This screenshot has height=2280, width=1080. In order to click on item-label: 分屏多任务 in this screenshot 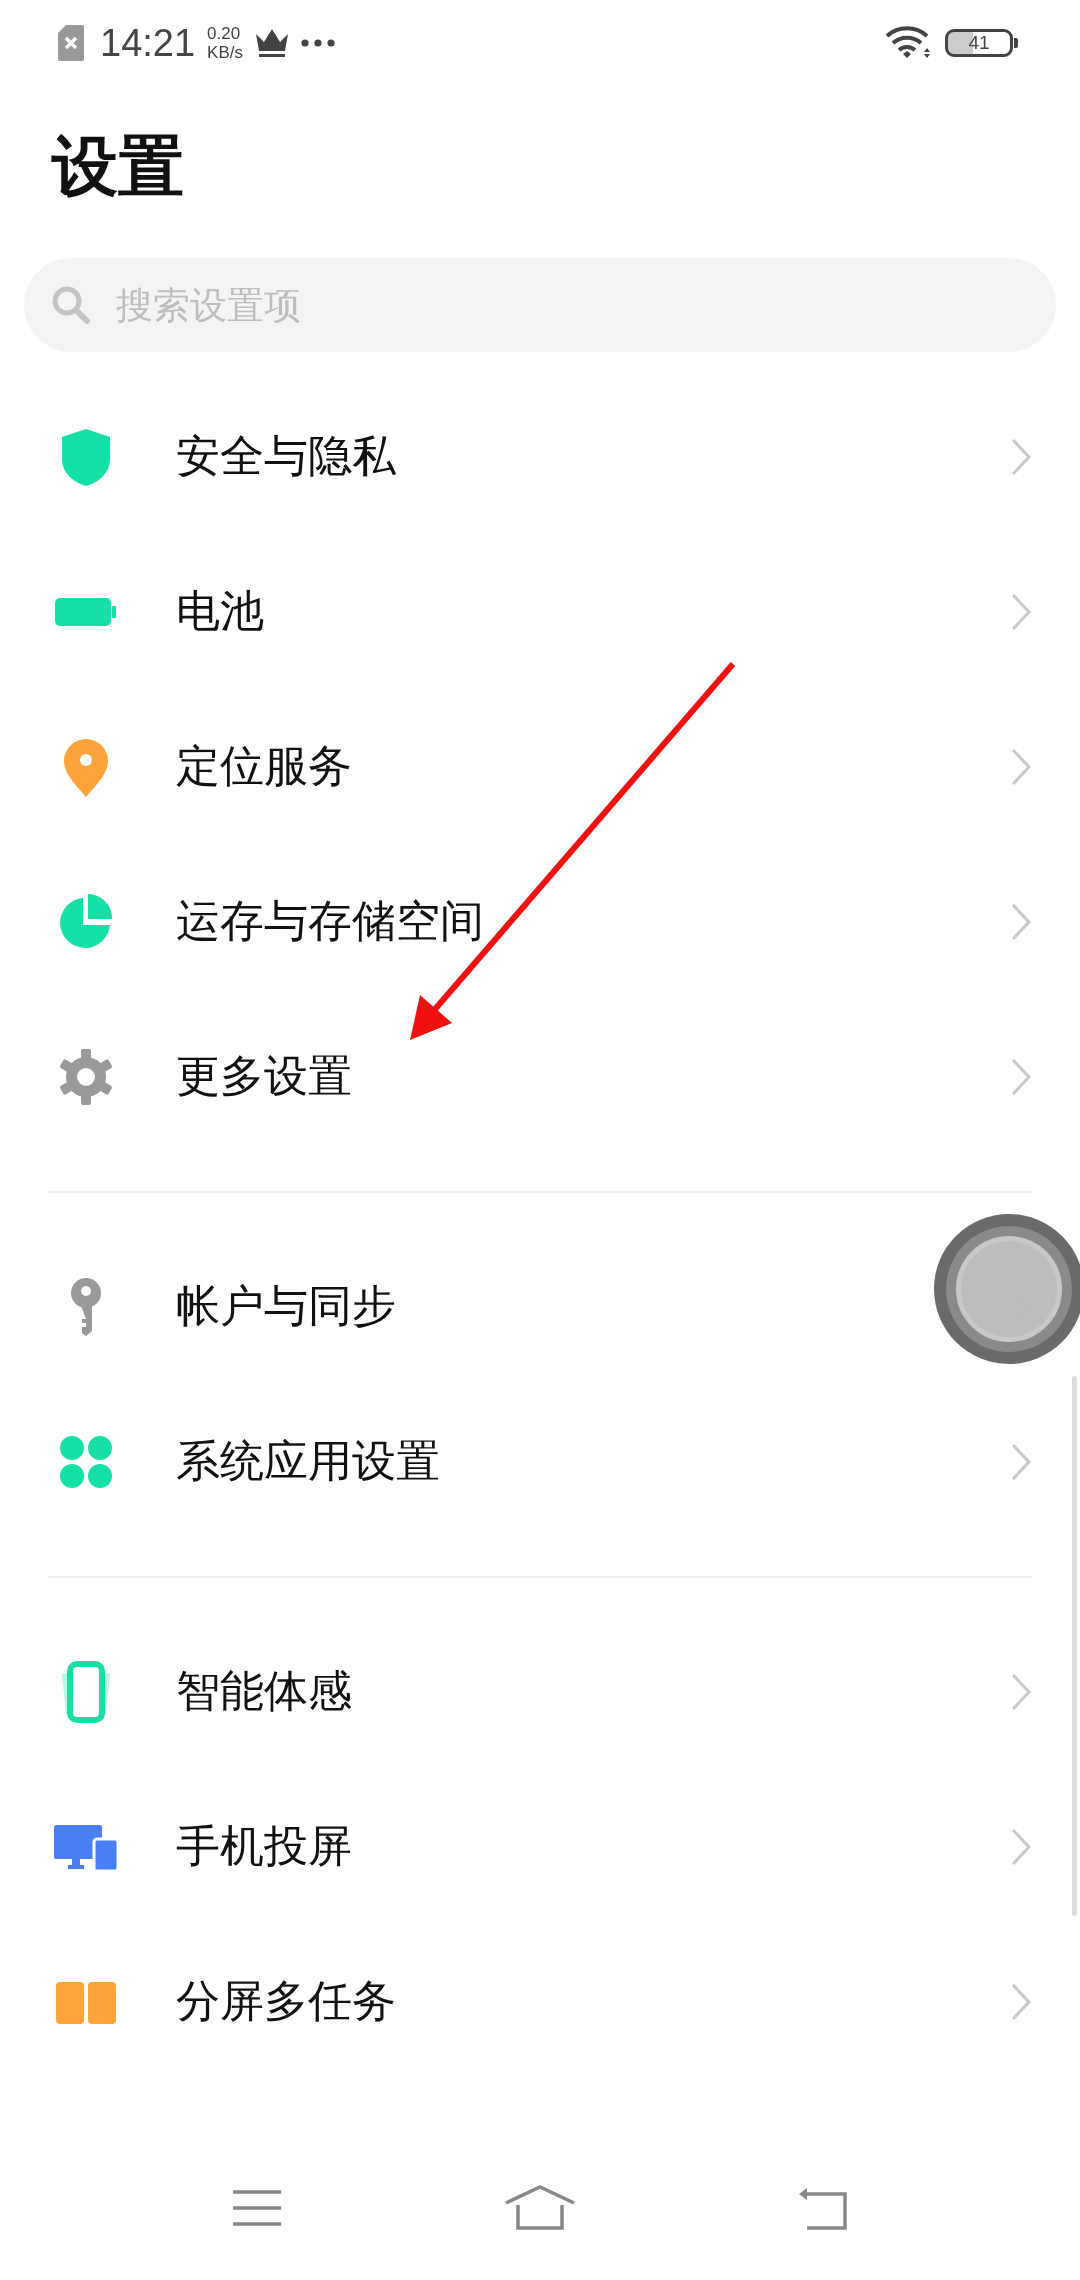, I will do `click(286, 2001)`.